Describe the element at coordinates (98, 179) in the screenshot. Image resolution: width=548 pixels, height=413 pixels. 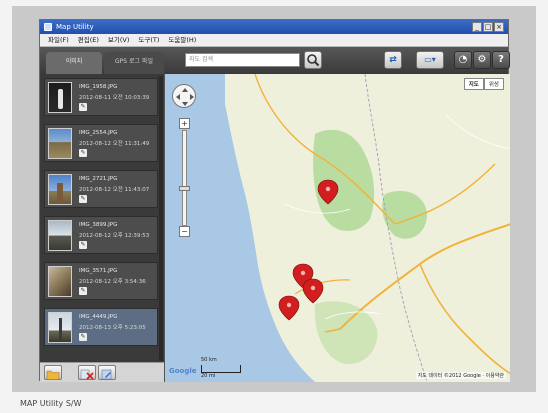
I see `image-filename: IMG_2721.JPG` at that location.